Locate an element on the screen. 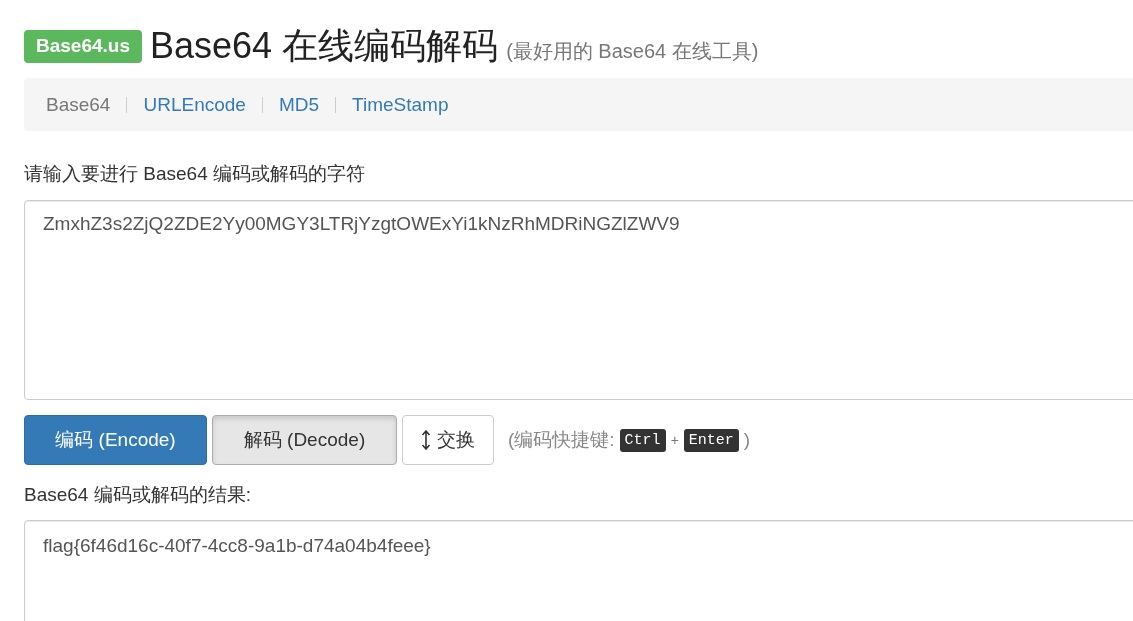  decode-button: 解码 (Decode) is located at coordinates (304, 440).